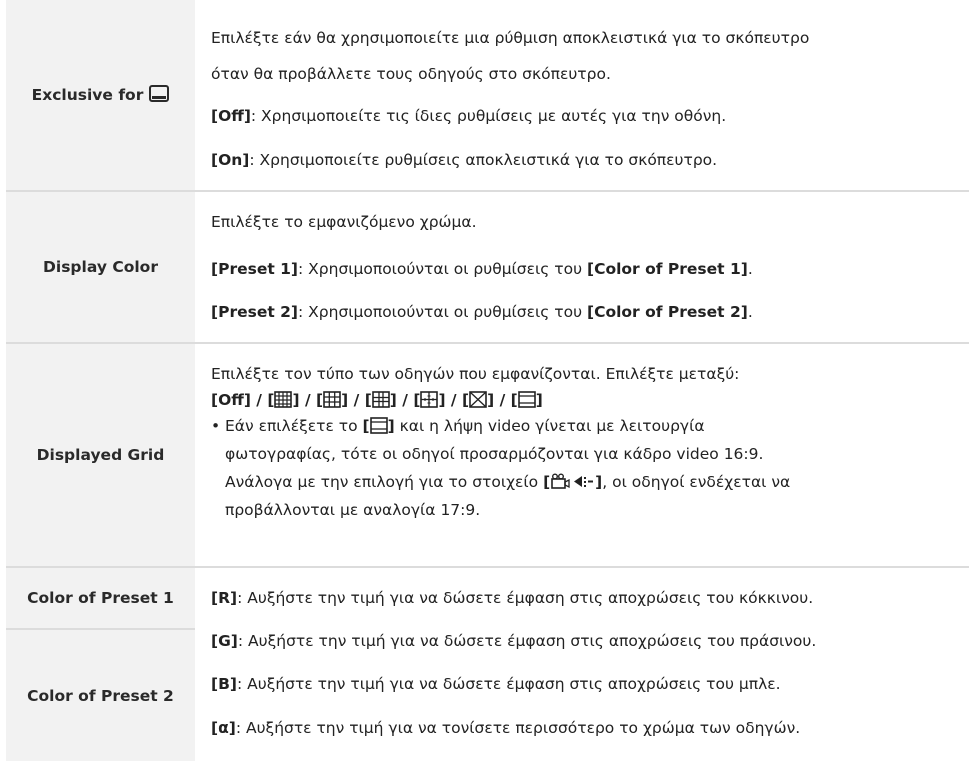  What do you see at coordinates (231, 116) in the screenshot?
I see `option-key: [Off]` at bounding box center [231, 116].